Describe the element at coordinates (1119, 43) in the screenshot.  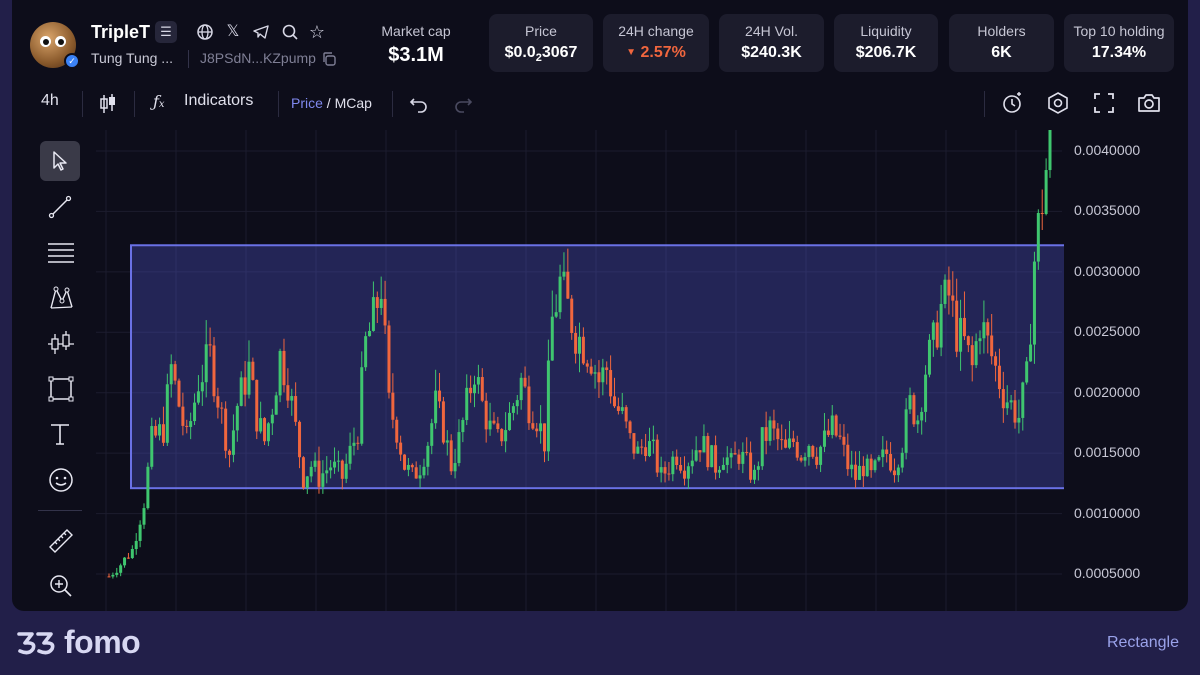
I see `top10-stat: Top 10 holding 17.34%` at that location.